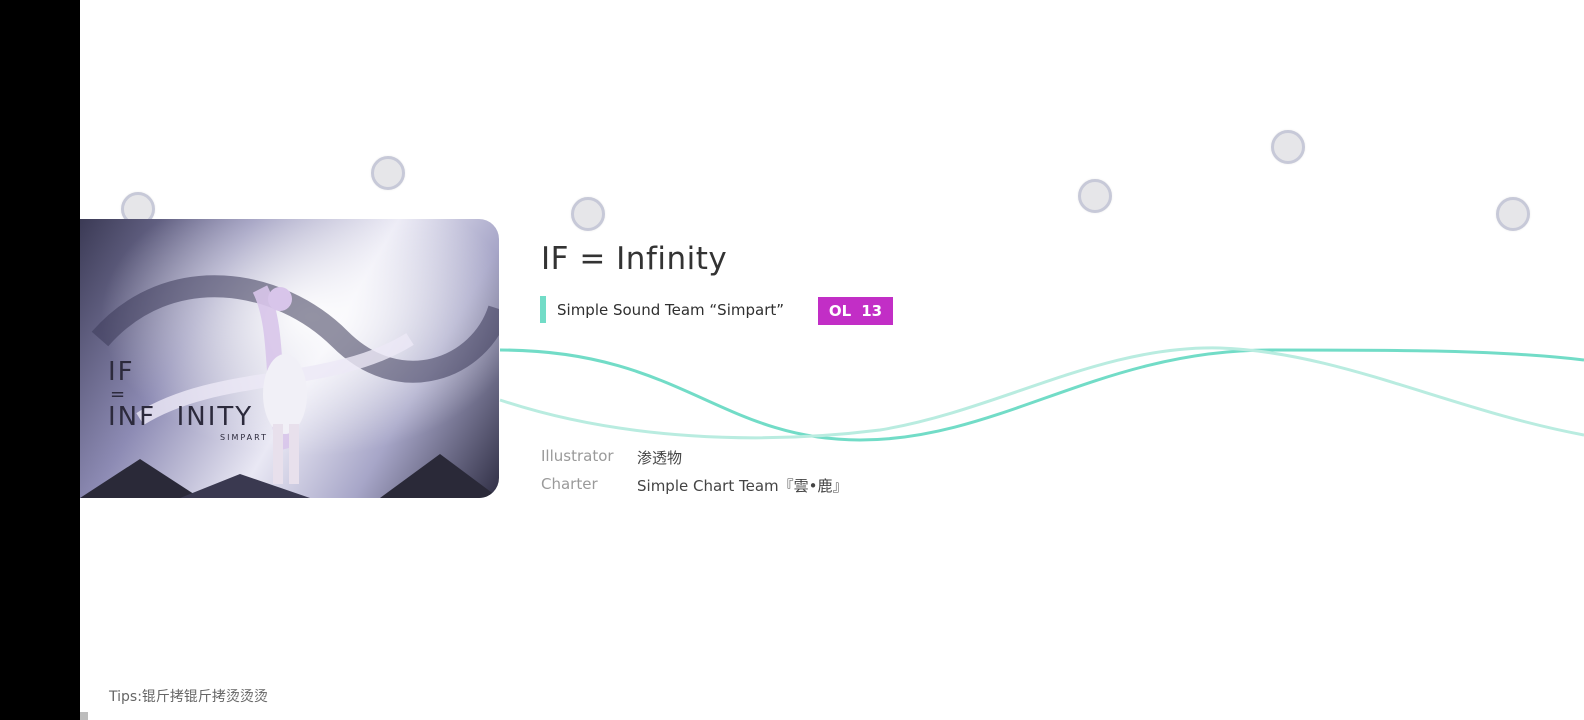 The image size is (1584, 720). Describe the element at coordinates (181, 417) in the screenshot. I see `cover-title-line3: INF INITY` at that location.